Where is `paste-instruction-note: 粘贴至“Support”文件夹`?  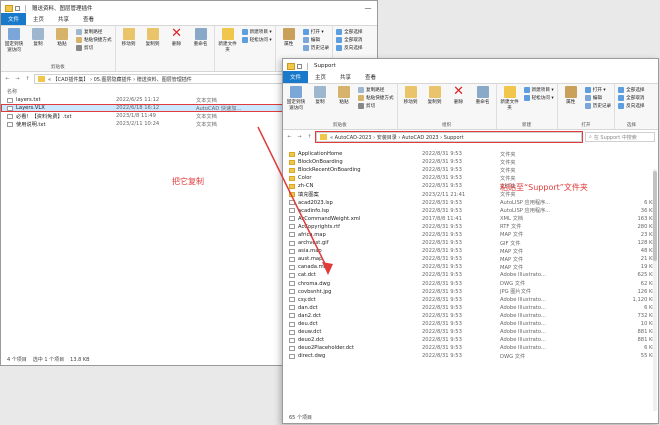 paste-instruction-note: 粘贴至“Support”文件夹 is located at coordinates (544, 187).